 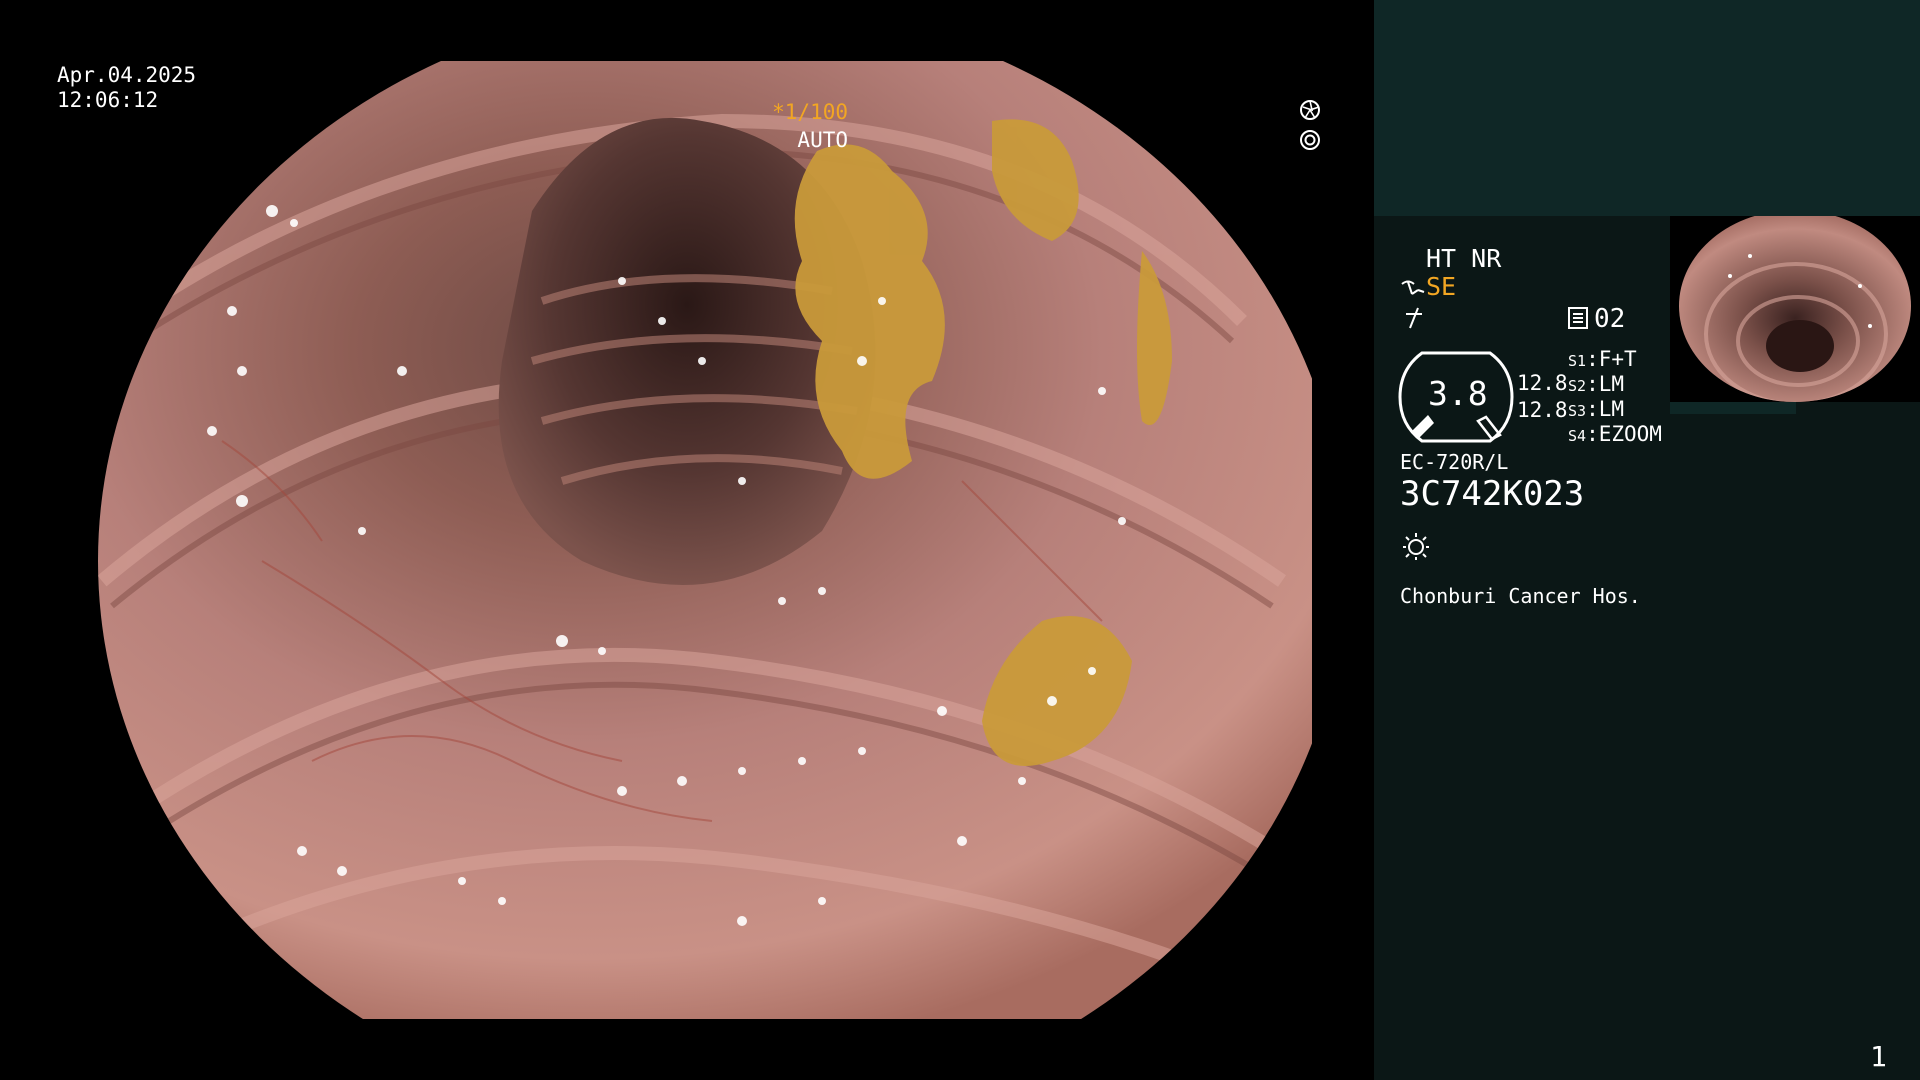 I want to click on scope-model: EC-720R/L, so click(x=1454, y=462).